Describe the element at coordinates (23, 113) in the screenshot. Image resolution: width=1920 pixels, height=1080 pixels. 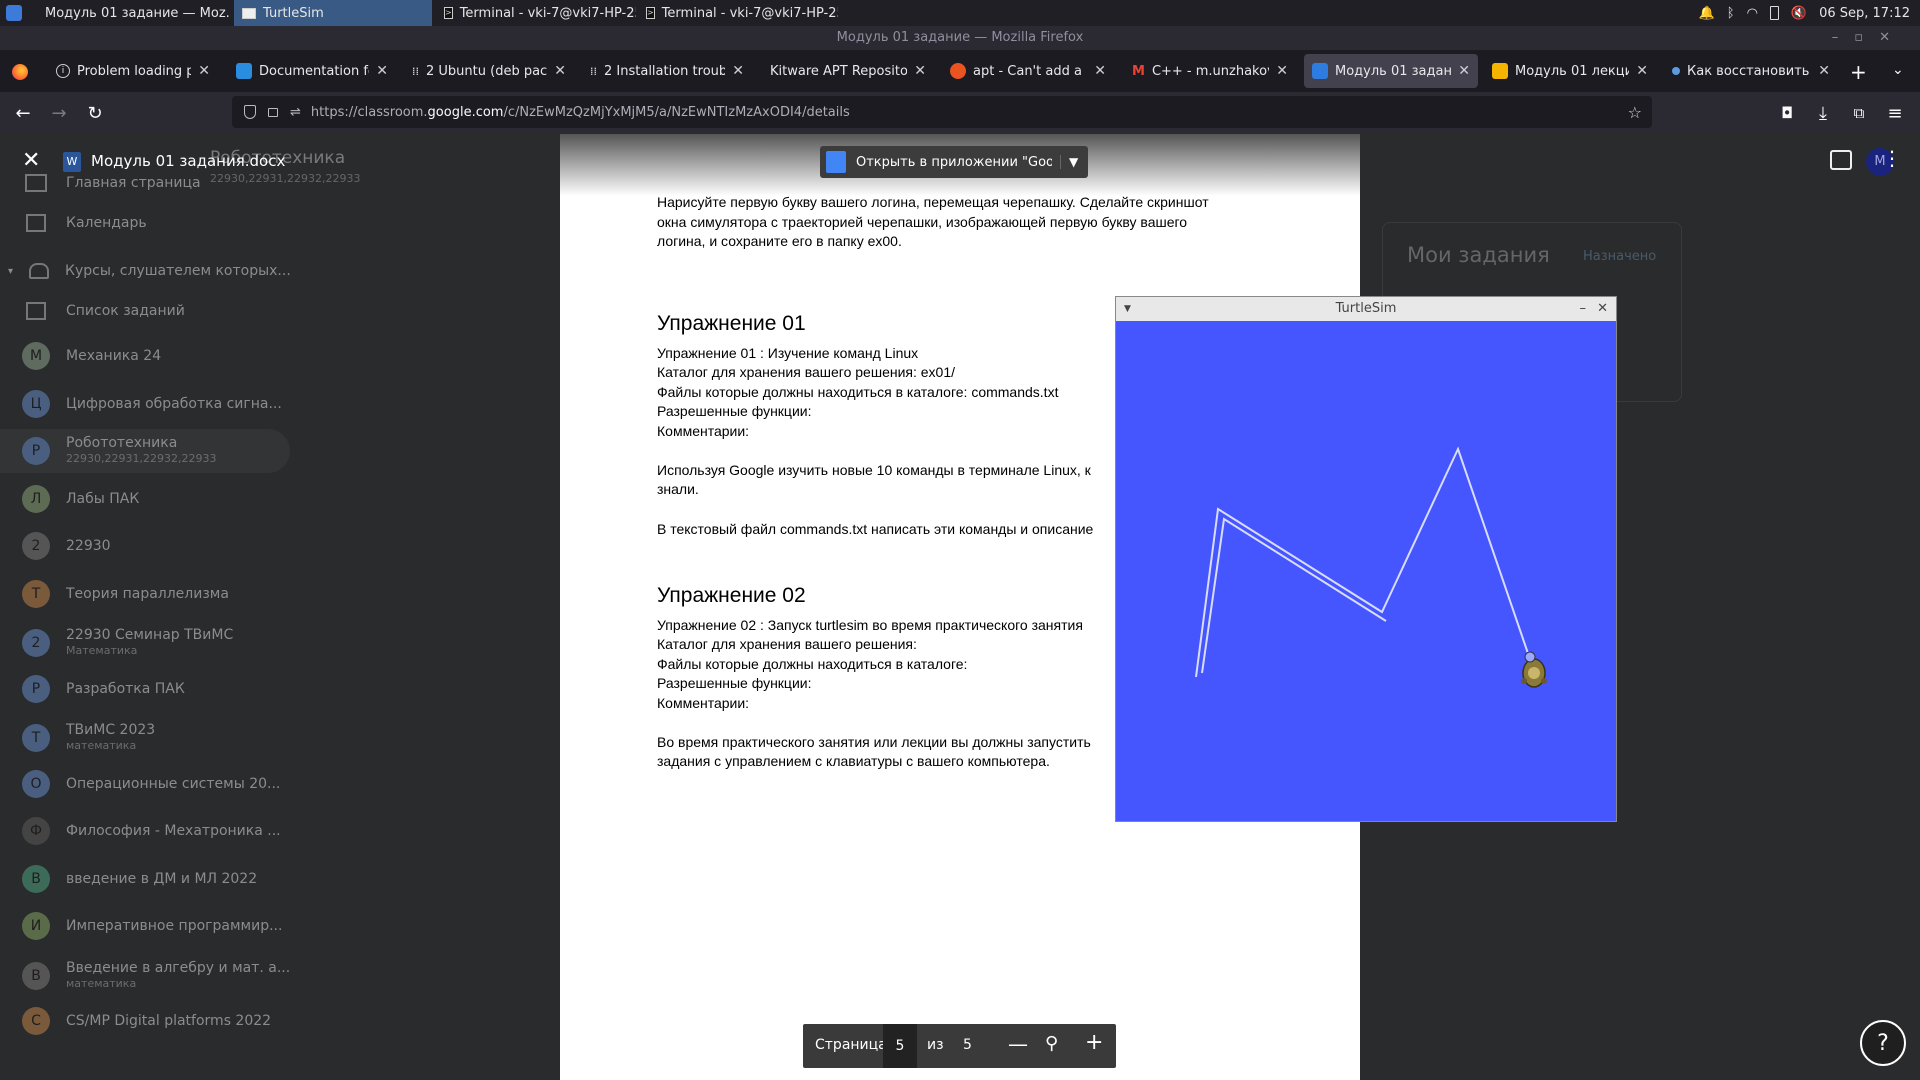
I see `back-icon: ←` at that location.